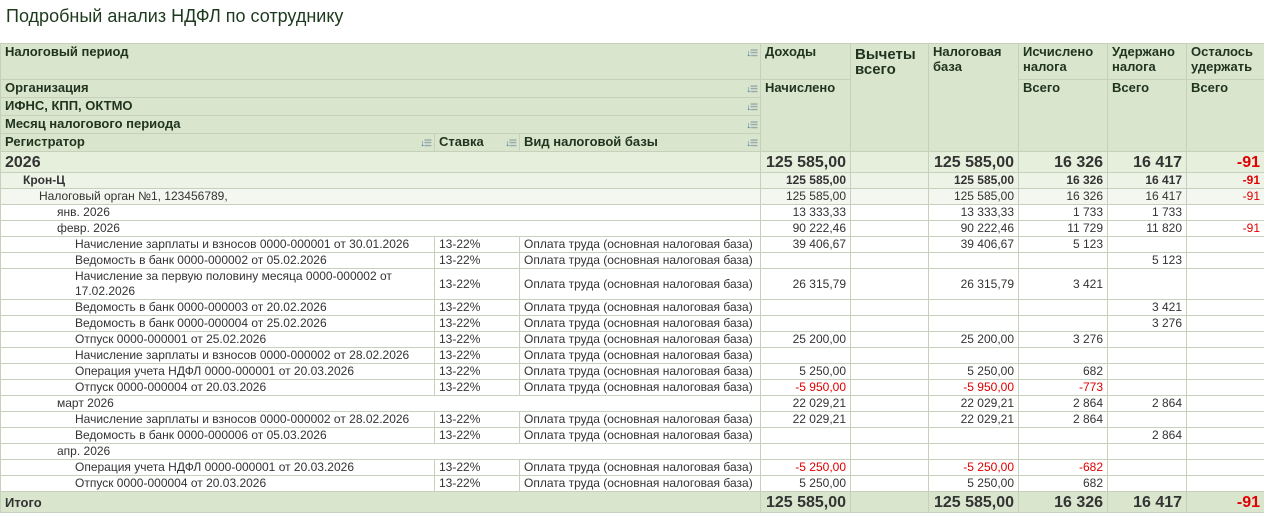  What do you see at coordinates (1147, 323) in the screenshot?
I see `withheld-cell: 3 276` at bounding box center [1147, 323].